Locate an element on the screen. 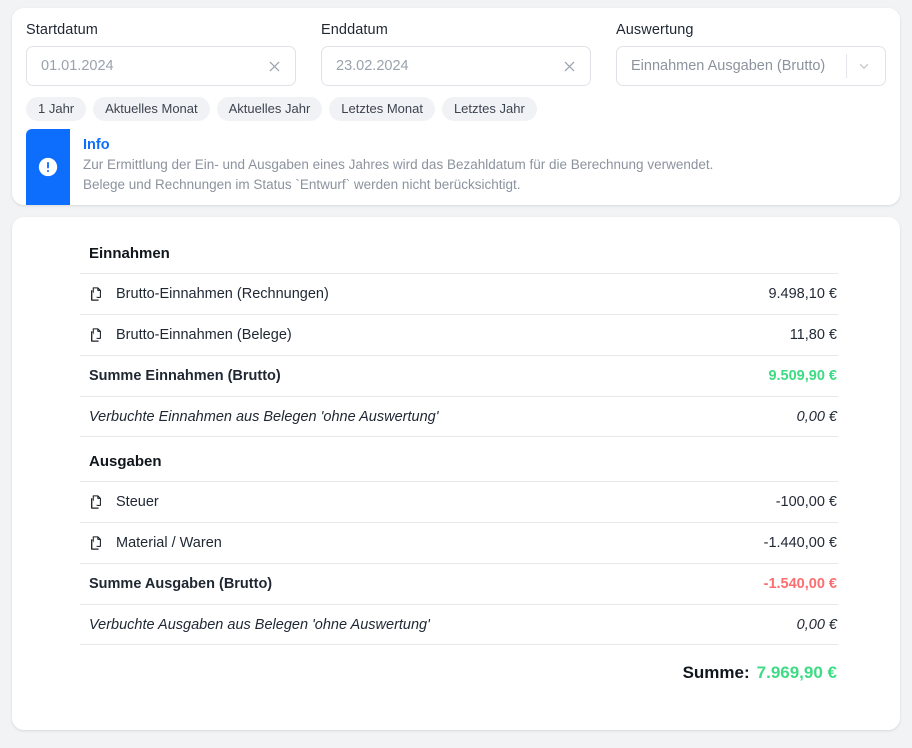  start-date-label: Startdatum is located at coordinates (62, 30).